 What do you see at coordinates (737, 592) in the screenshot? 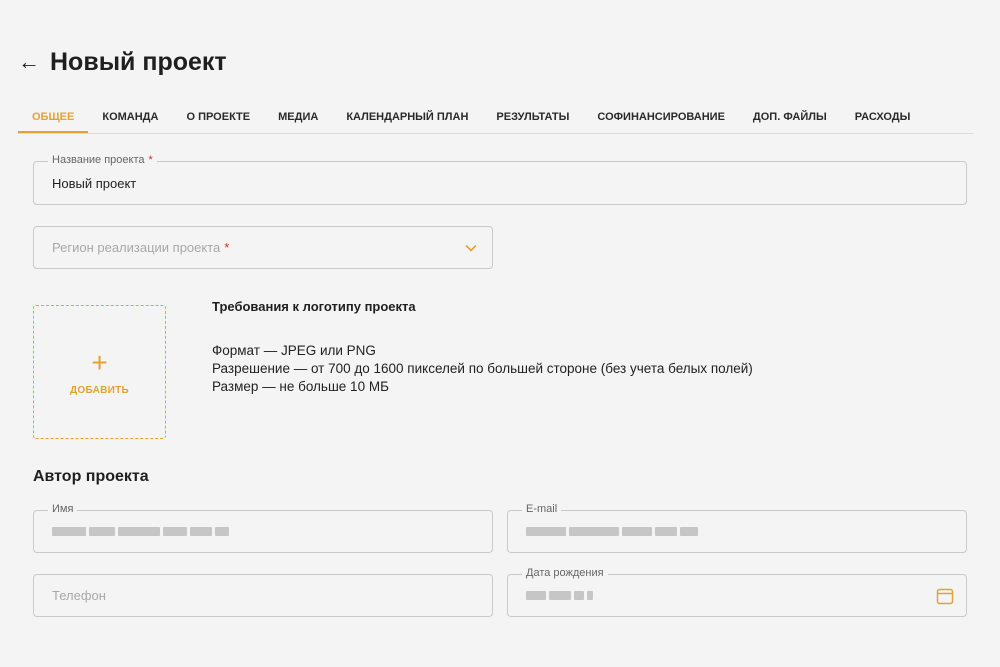
I see `author-birth-date-field: Дата рождения` at bounding box center [737, 592].